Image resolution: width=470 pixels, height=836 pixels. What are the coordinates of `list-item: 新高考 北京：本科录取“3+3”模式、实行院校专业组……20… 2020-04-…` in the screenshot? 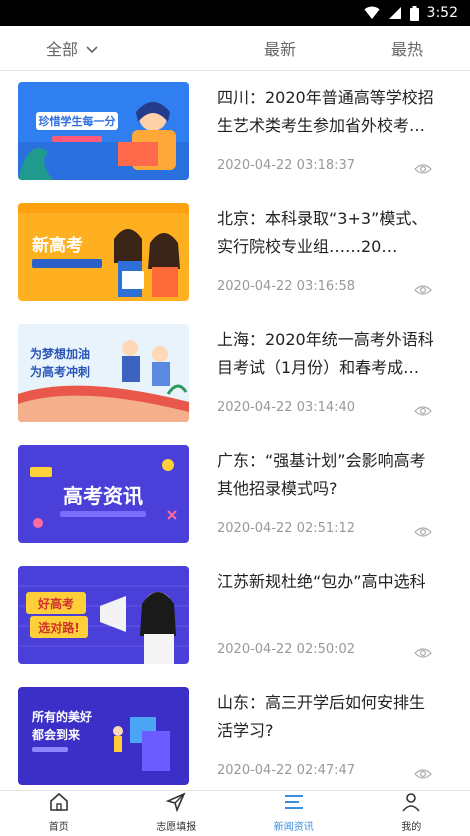 It's located at (235, 253).